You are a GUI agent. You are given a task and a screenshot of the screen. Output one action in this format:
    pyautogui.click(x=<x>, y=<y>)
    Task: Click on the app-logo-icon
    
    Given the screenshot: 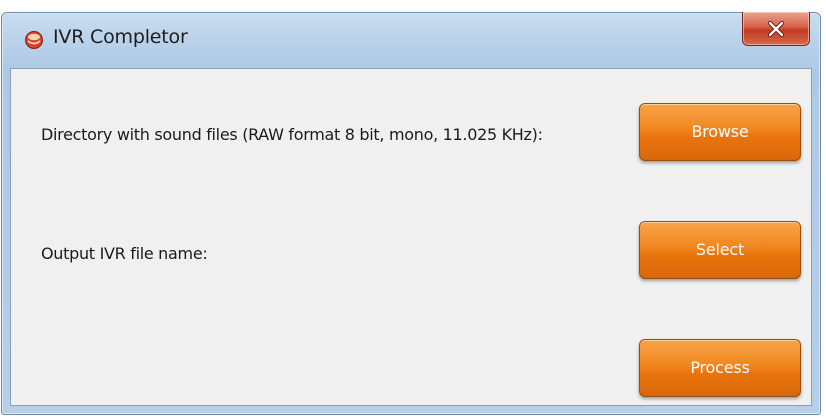 What is the action you would take?
    pyautogui.click(x=34, y=39)
    